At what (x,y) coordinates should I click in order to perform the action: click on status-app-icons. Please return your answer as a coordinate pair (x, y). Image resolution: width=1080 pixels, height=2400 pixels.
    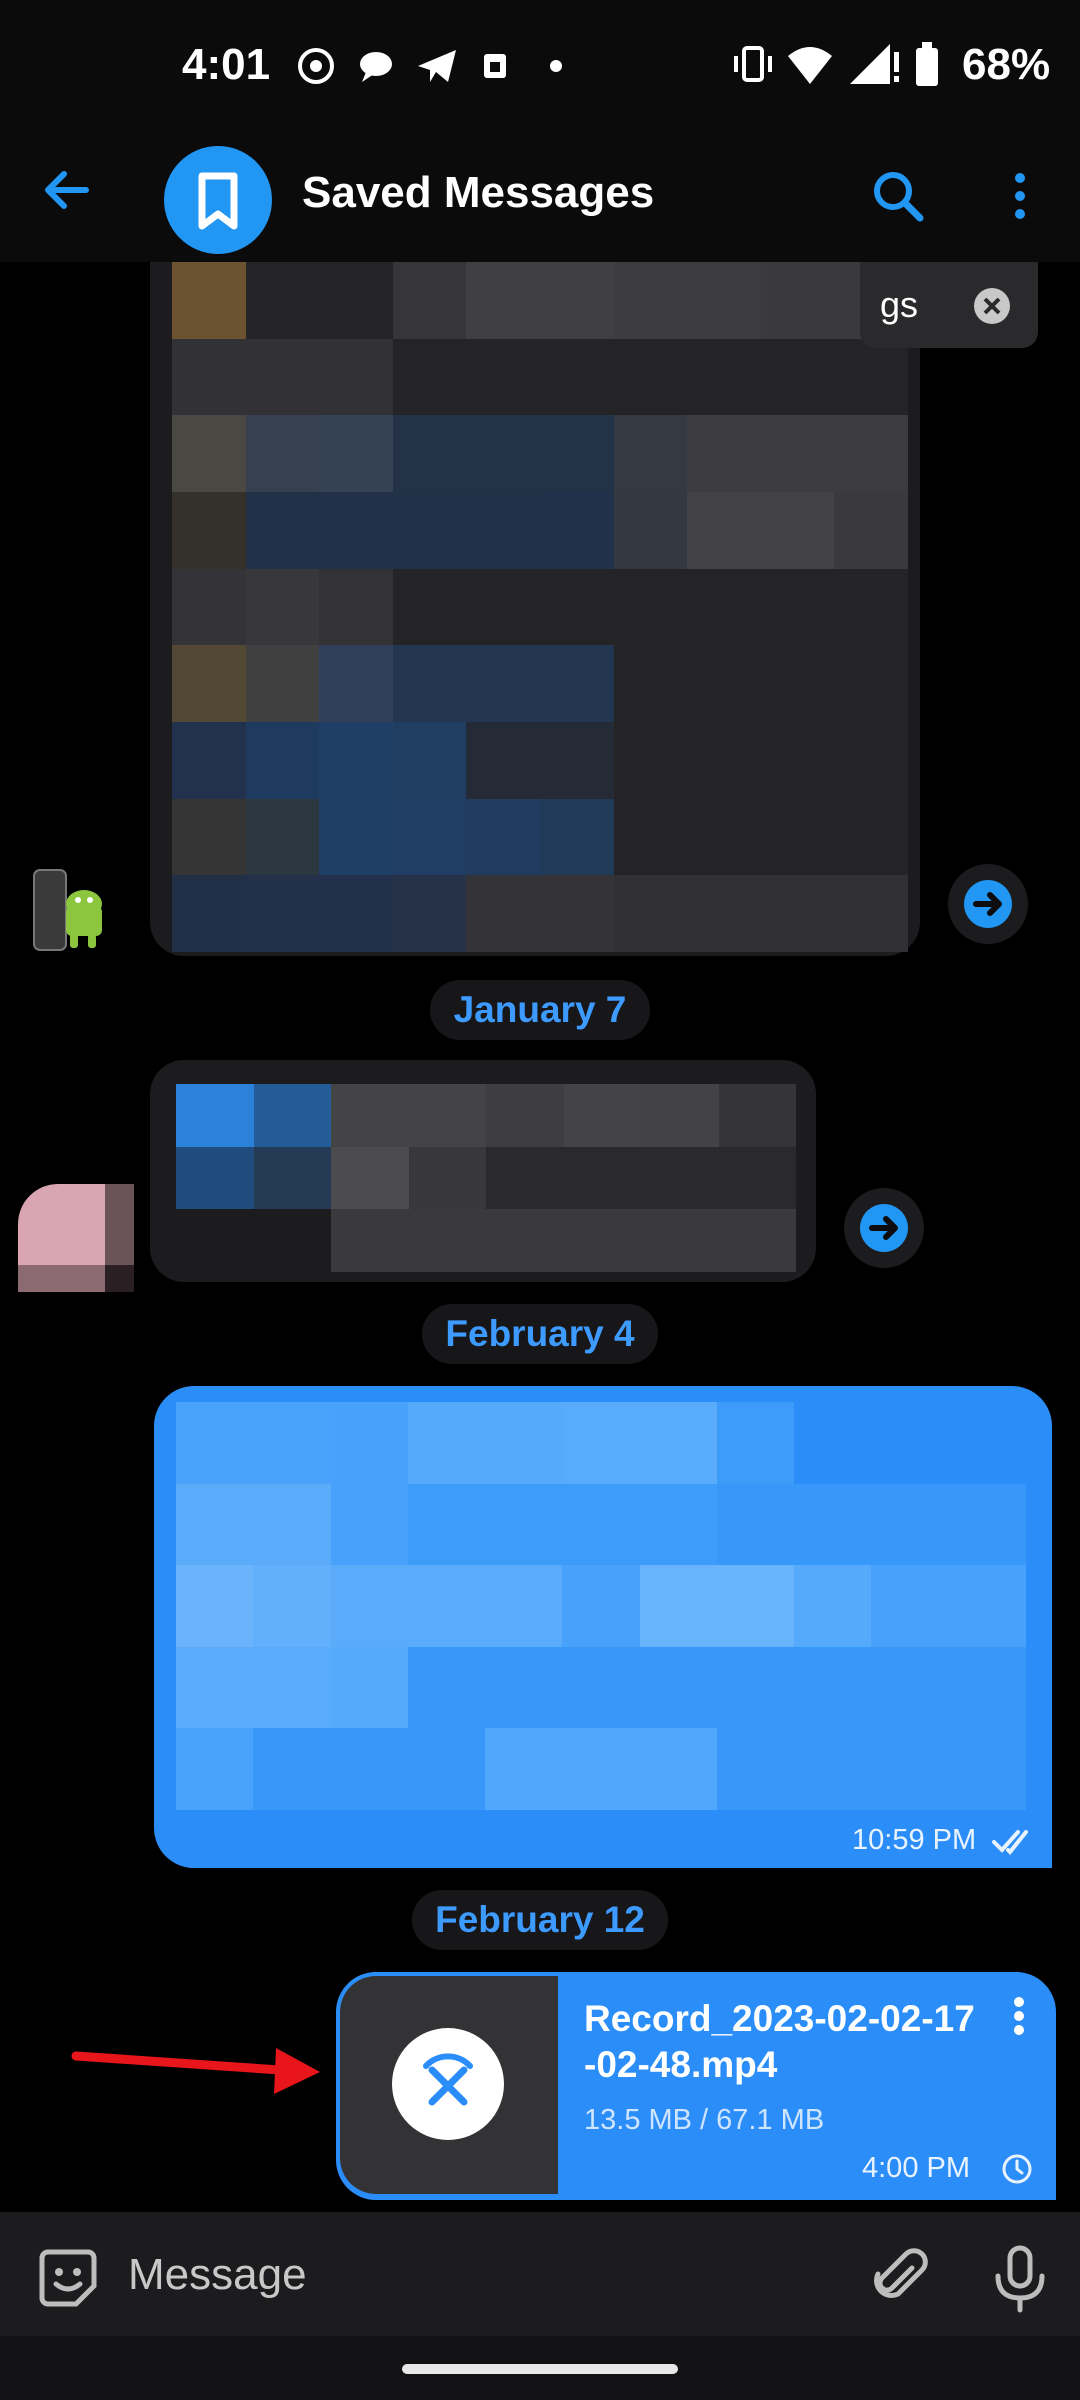
    Looking at the image, I should click on (436, 68).